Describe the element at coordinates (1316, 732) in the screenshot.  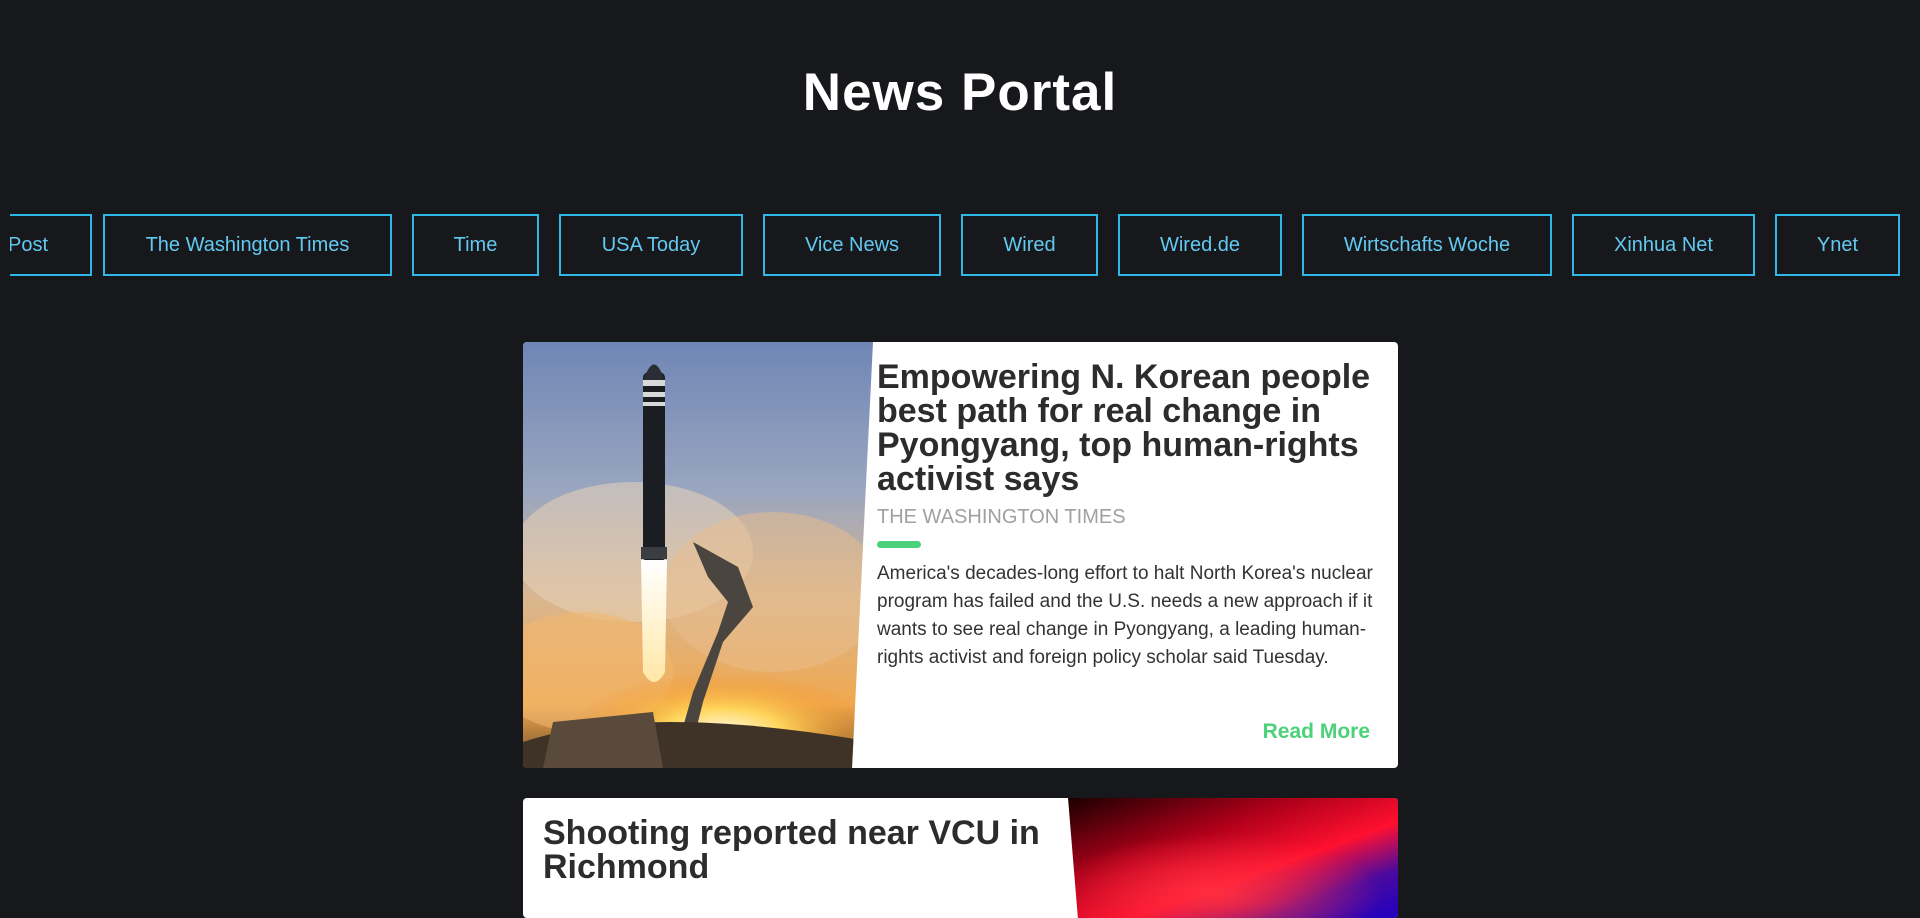
I see `read-more-link: Read More` at that location.